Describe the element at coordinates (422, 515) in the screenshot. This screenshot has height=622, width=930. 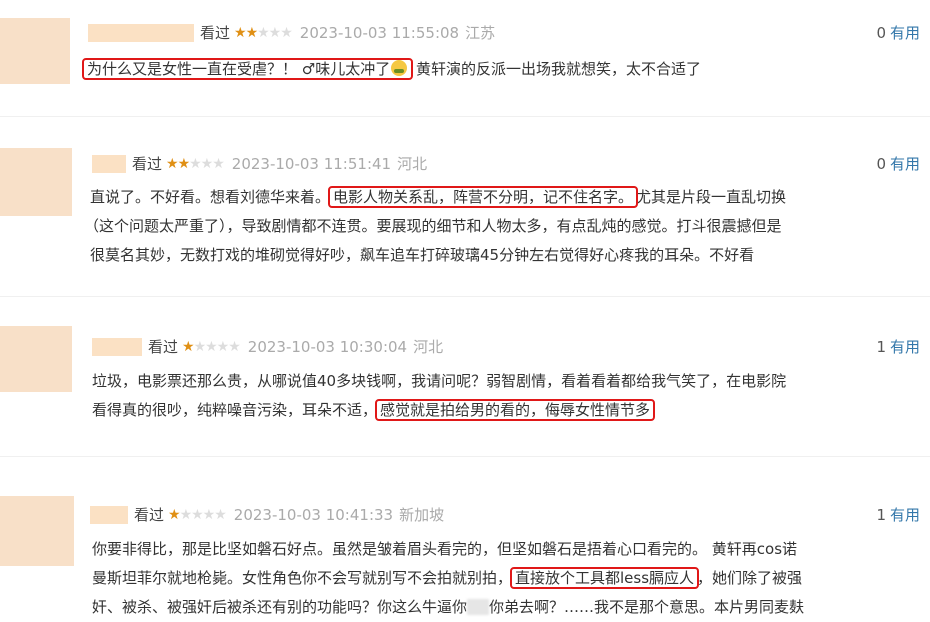
I see `review-location: 新加坡` at that location.